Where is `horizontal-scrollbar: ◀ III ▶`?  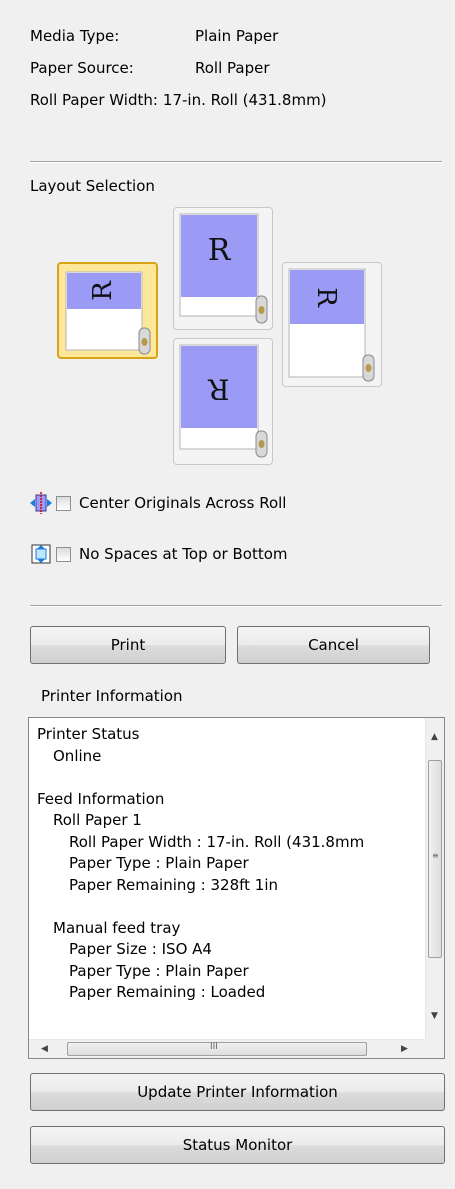 horizontal-scrollbar: ◀ III ▶ is located at coordinates (227, 1048).